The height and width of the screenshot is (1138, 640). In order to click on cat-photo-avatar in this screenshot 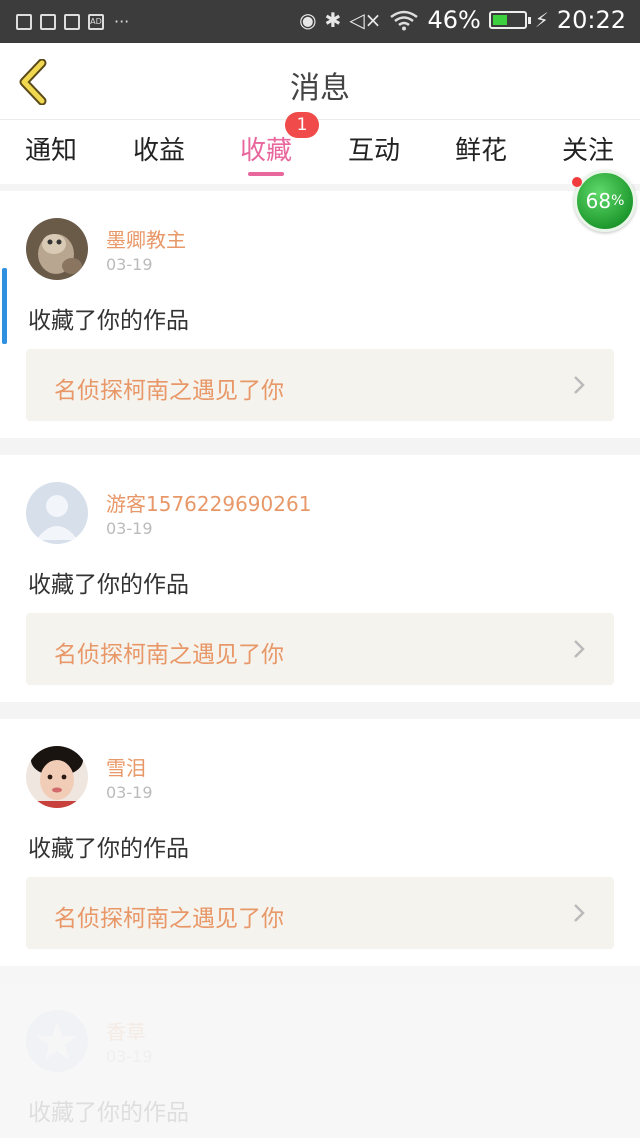, I will do `click(57, 249)`.